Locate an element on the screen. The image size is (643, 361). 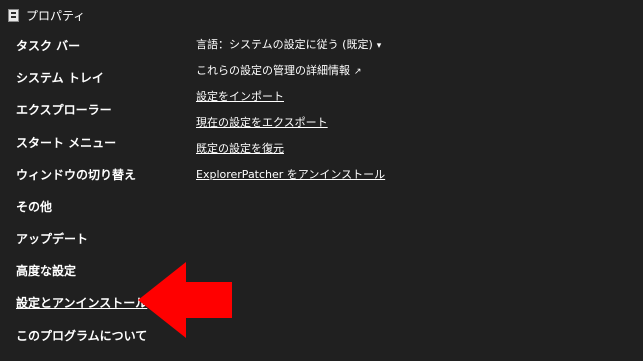
sidebar-item-taskbar: タスク バー is located at coordinates (48, 45).